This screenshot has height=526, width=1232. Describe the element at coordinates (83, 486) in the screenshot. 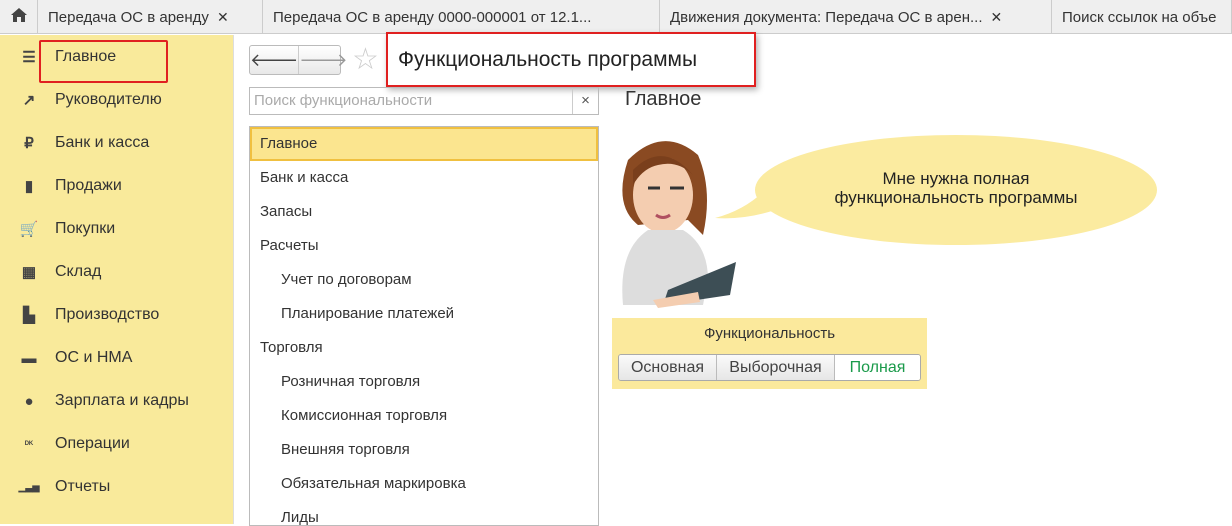

I see `sidebar-item-label: Отчеты` at that location.